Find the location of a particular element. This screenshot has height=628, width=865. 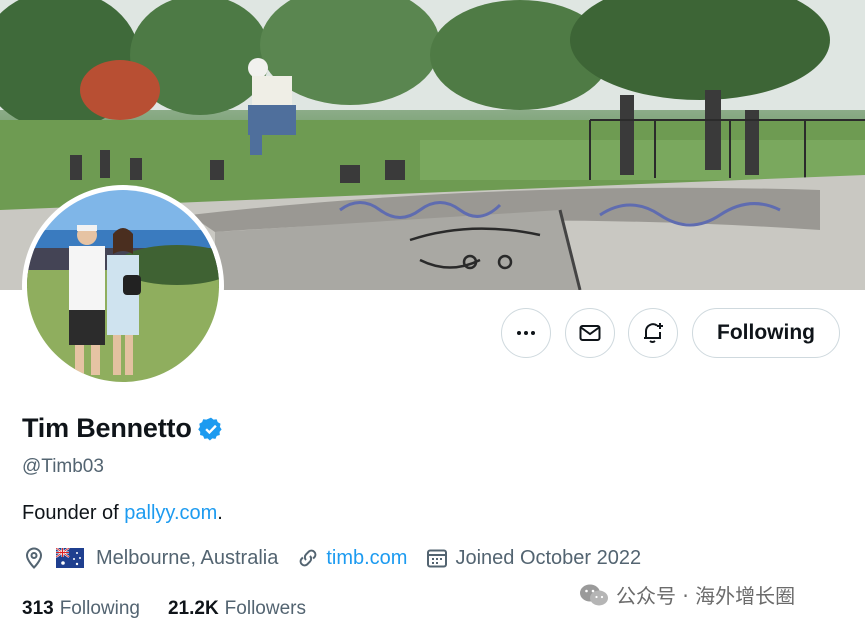

website-item: timb.com is located at coordinates (351, 558).